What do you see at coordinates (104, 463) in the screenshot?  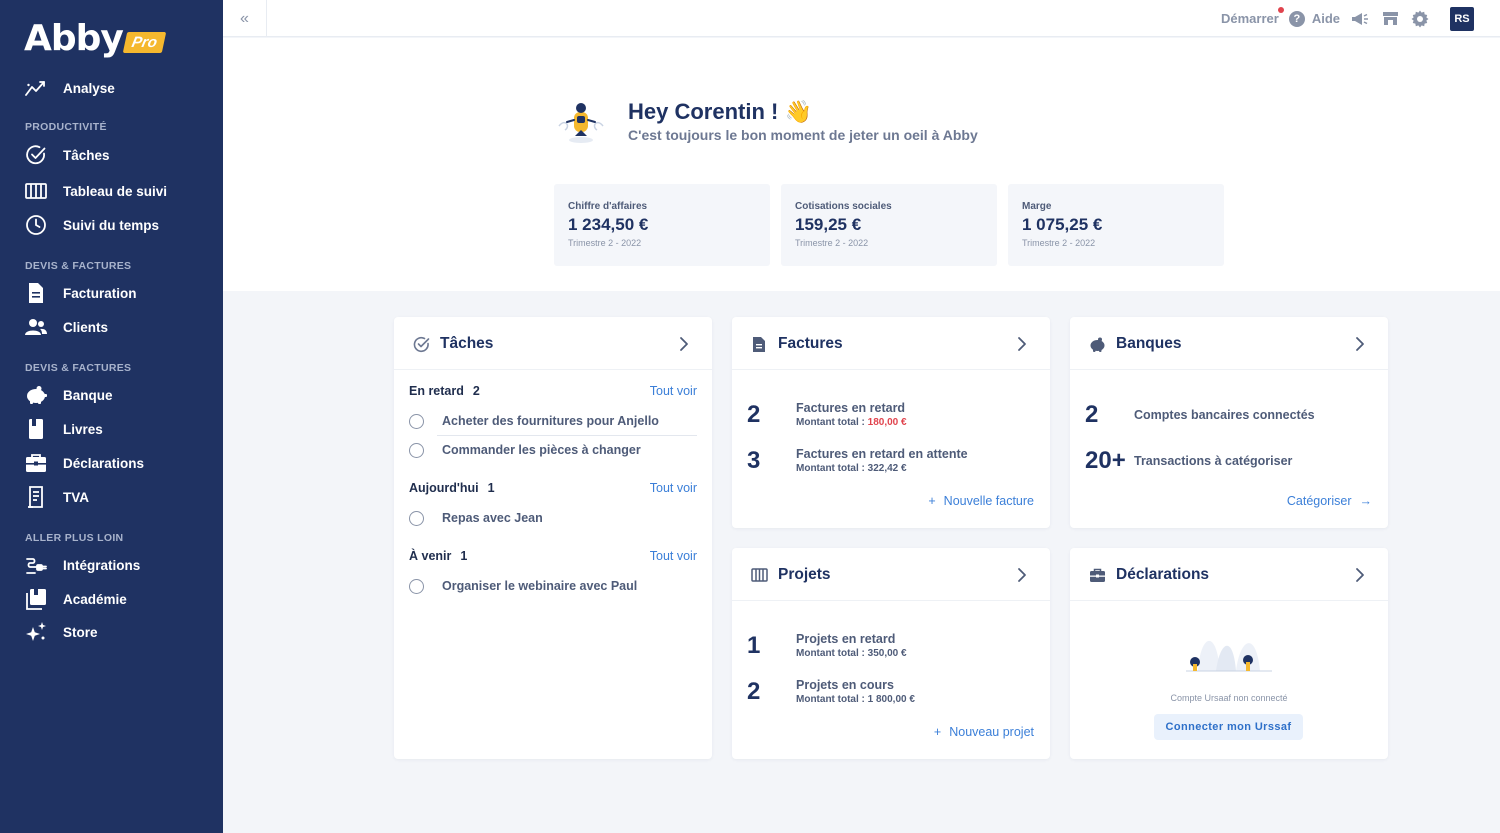 I see `sidebar-item-label: Déclarations` at bounding box center [104, 463].